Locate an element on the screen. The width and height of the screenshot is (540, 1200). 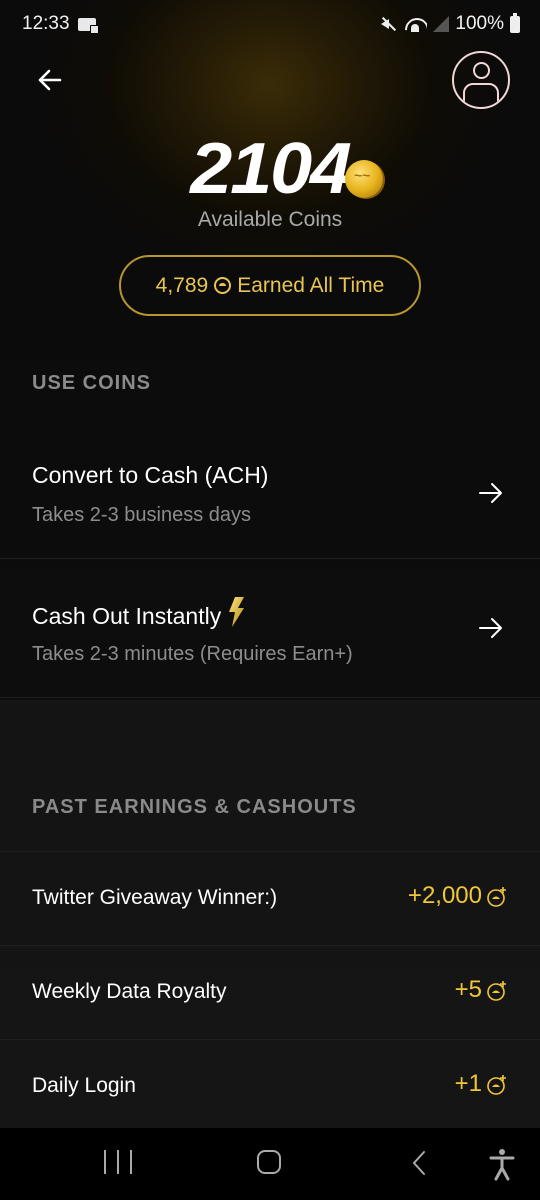
history-item-amount: +2,000 is located at coordinates (444, 895).